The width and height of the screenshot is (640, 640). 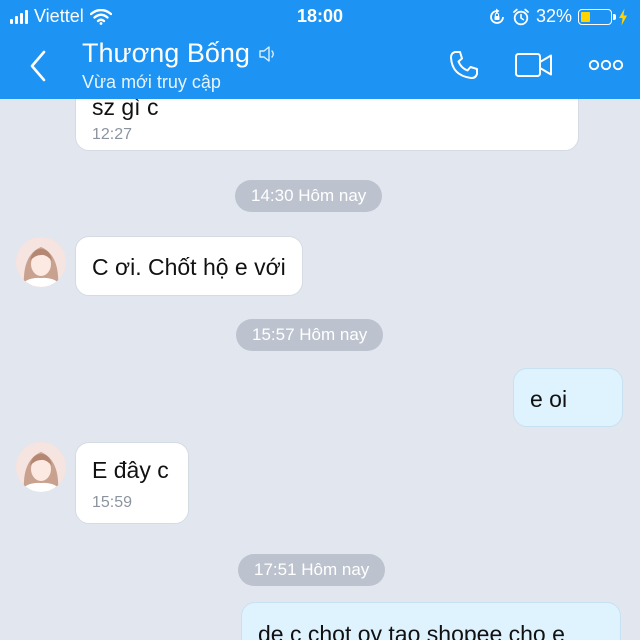 I want to click on voice-call-button, so click(x=464, y=65).